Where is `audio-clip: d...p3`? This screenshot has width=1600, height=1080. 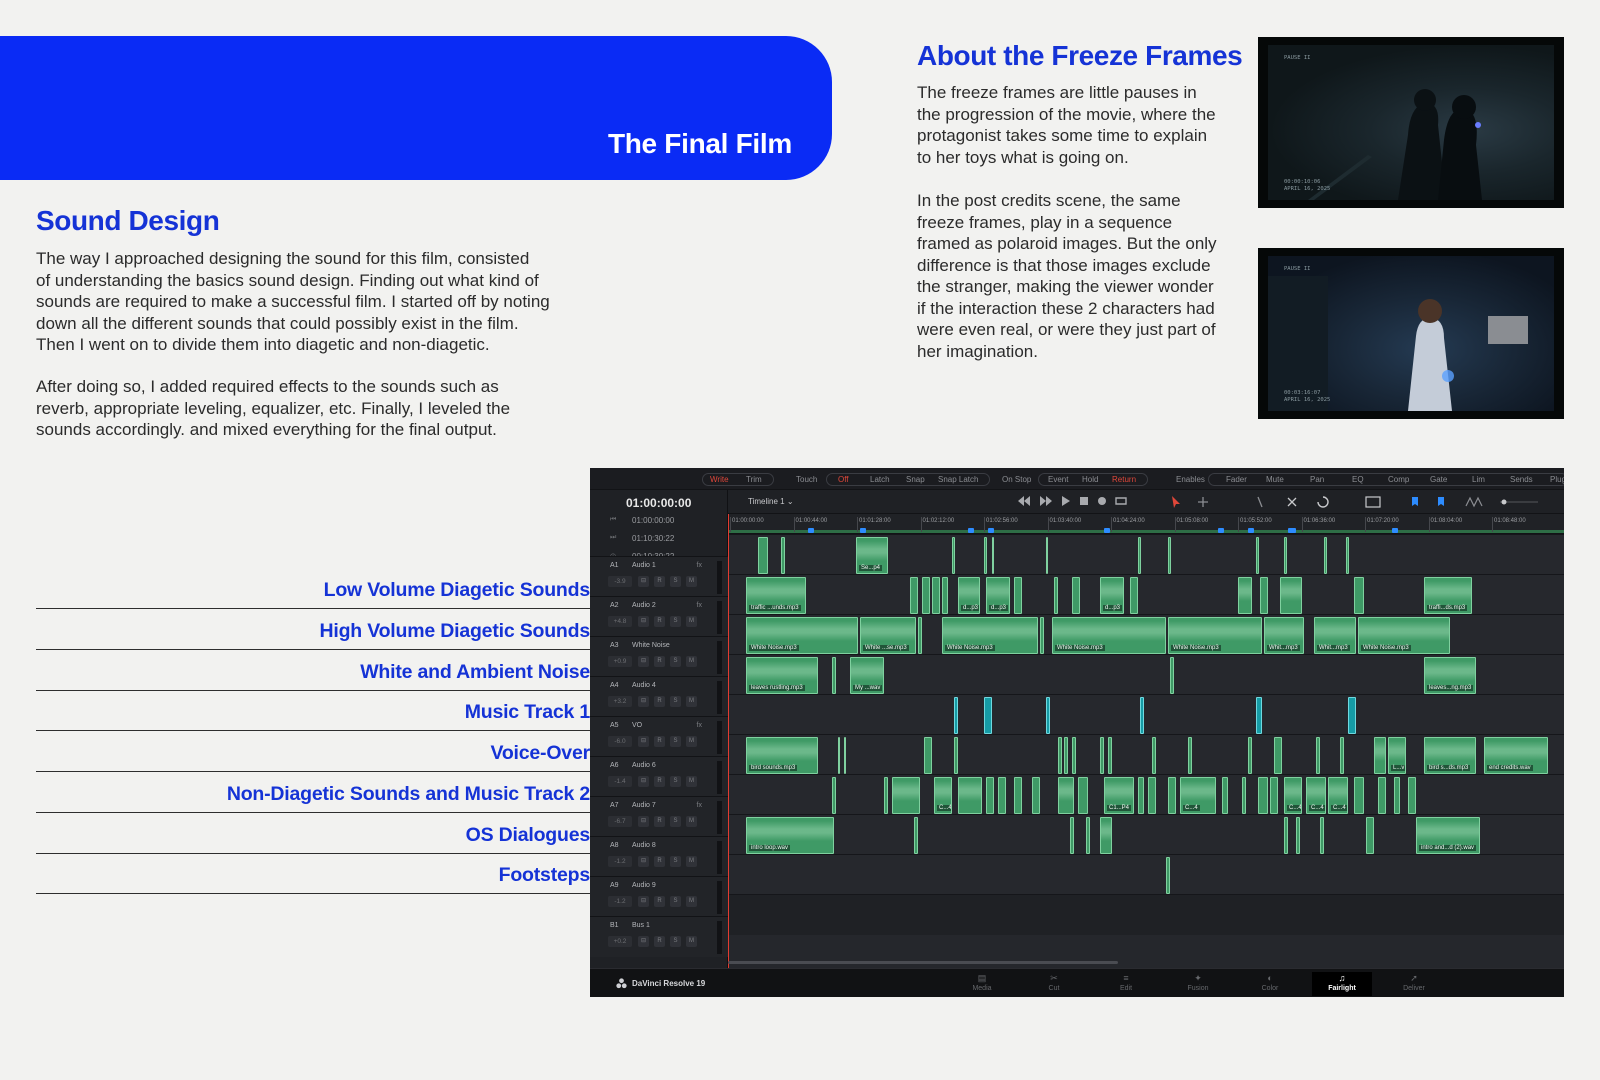 audio-clip: d...p3 is located at coordinates (1112, 595).